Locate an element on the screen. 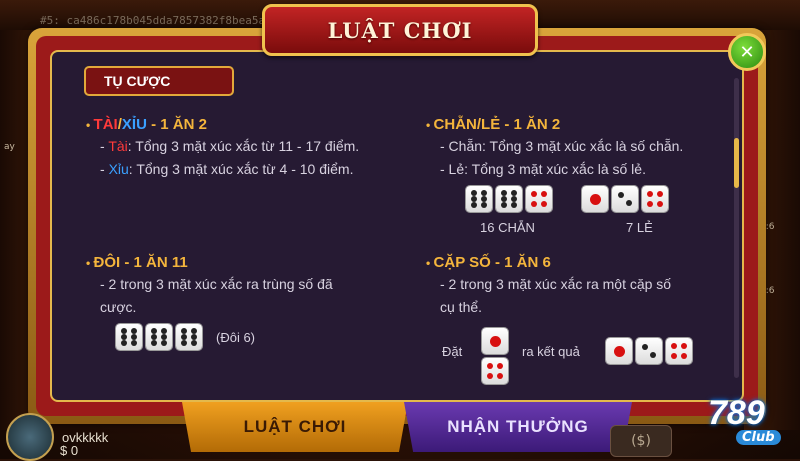 This screenshot has height=461, width=800. capso-result-dice is located at coordinates (664, 351).